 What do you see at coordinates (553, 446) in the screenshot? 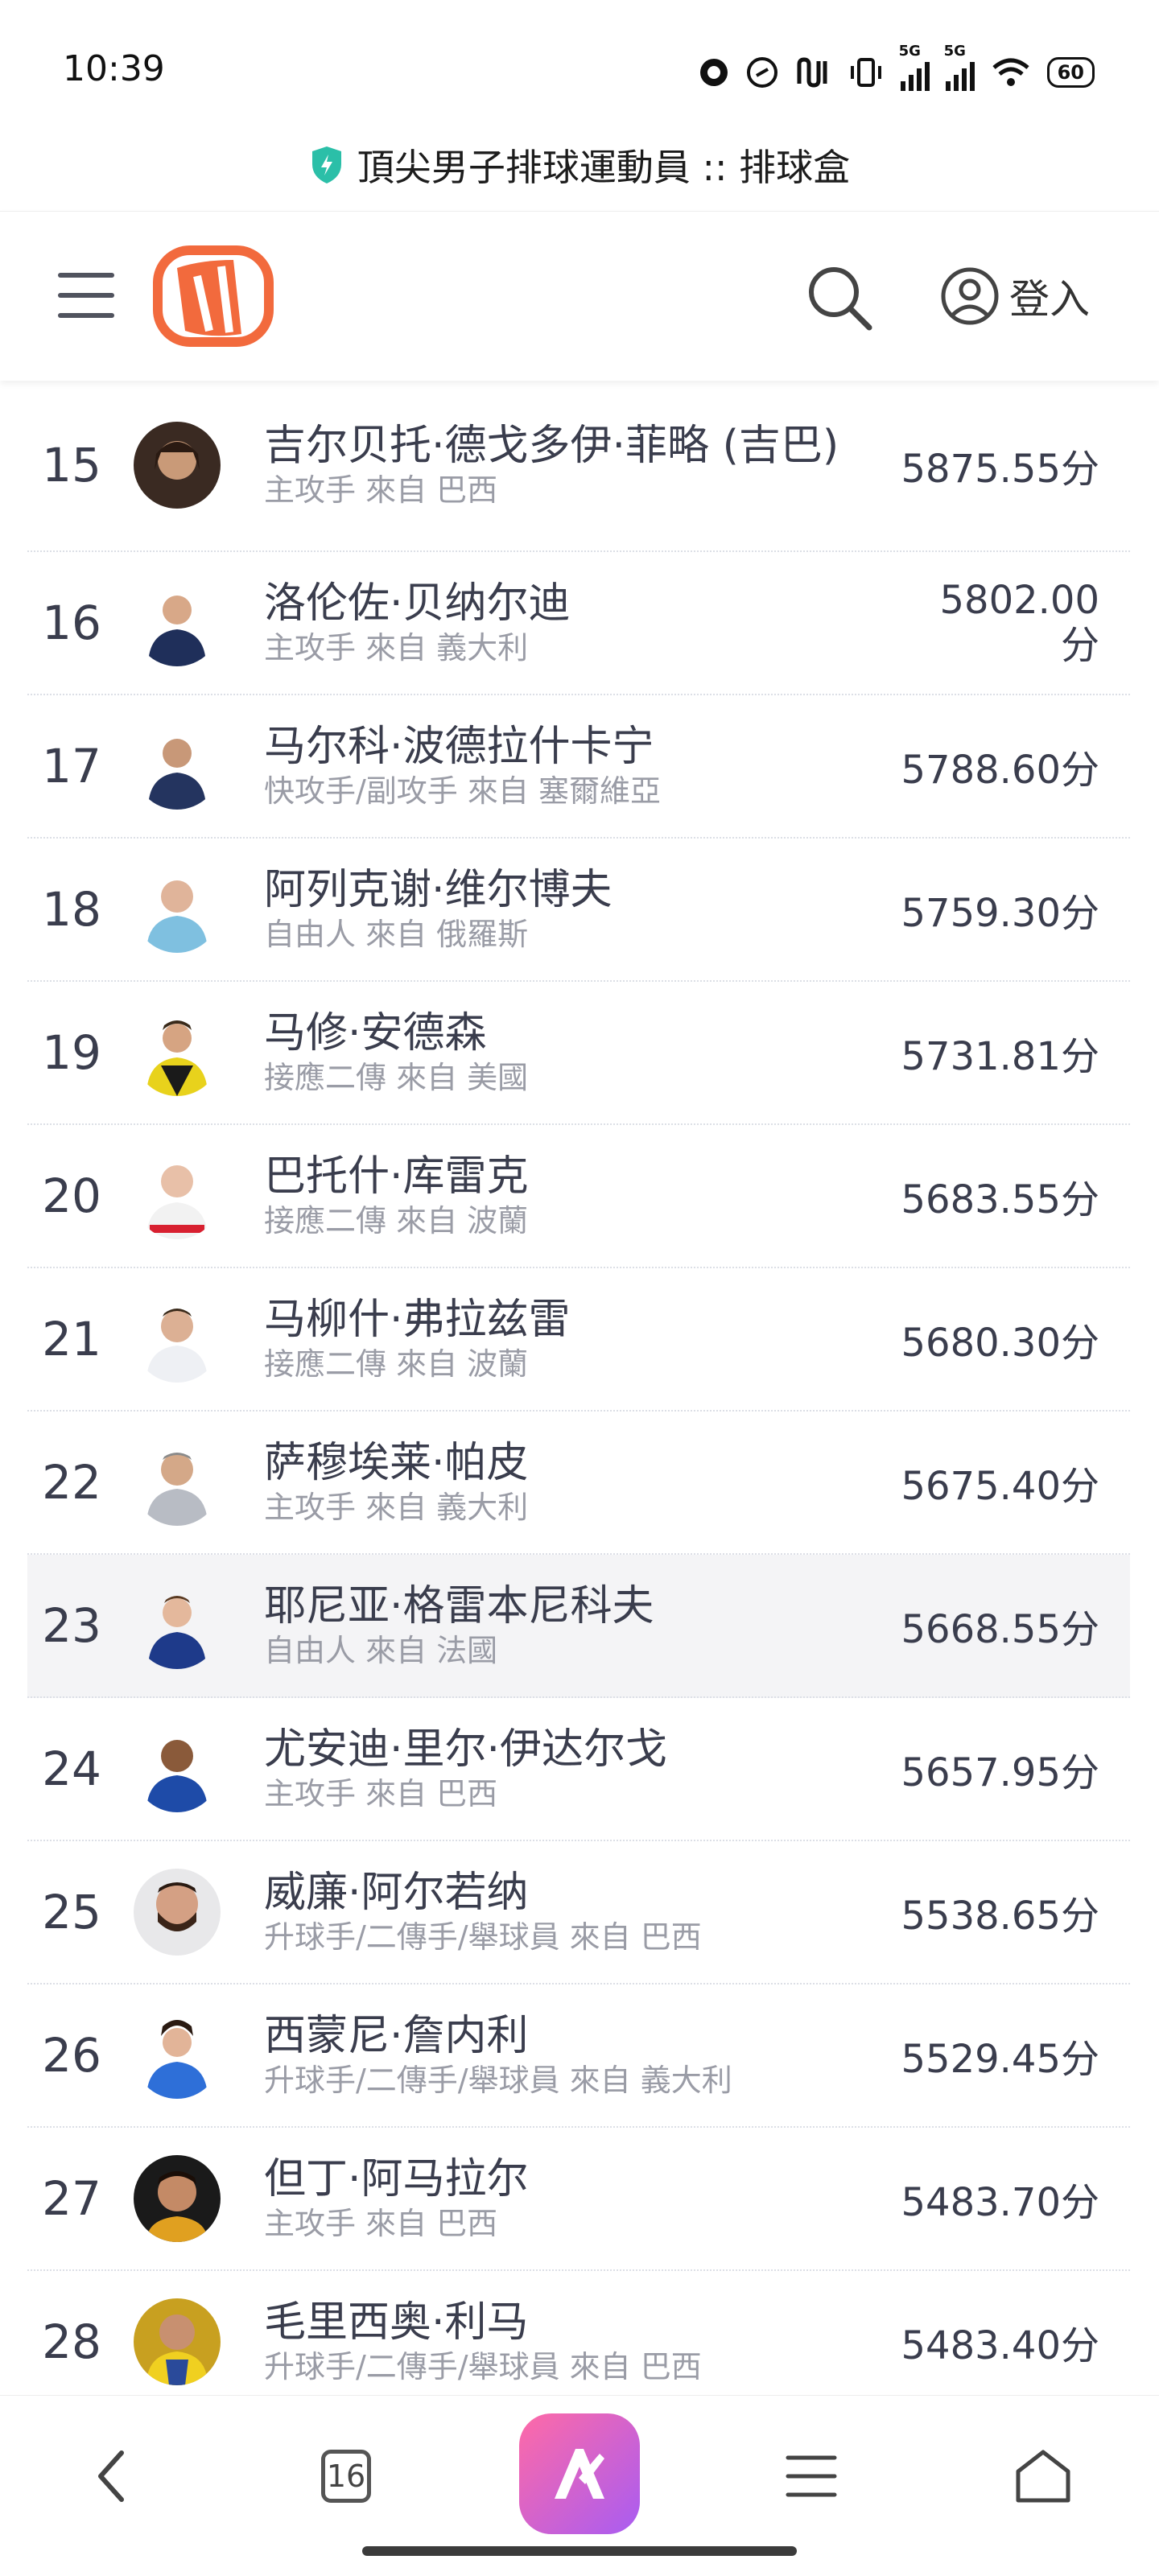
I see `player-name: 吉尔贝托·德戈多伊·菲略 (吉巴)` at bounding box center [553, 446].